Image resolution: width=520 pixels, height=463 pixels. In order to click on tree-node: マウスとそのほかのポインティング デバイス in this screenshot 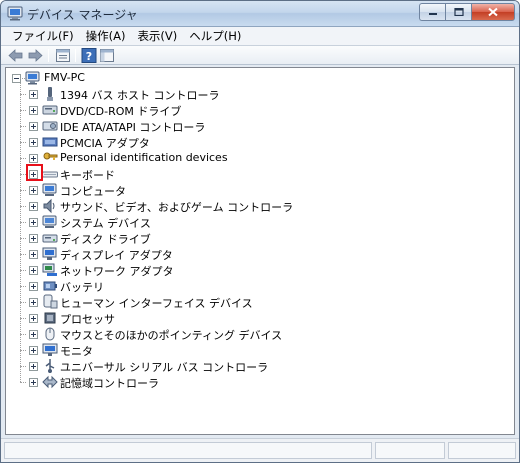, I will do `click(260, 334)`.